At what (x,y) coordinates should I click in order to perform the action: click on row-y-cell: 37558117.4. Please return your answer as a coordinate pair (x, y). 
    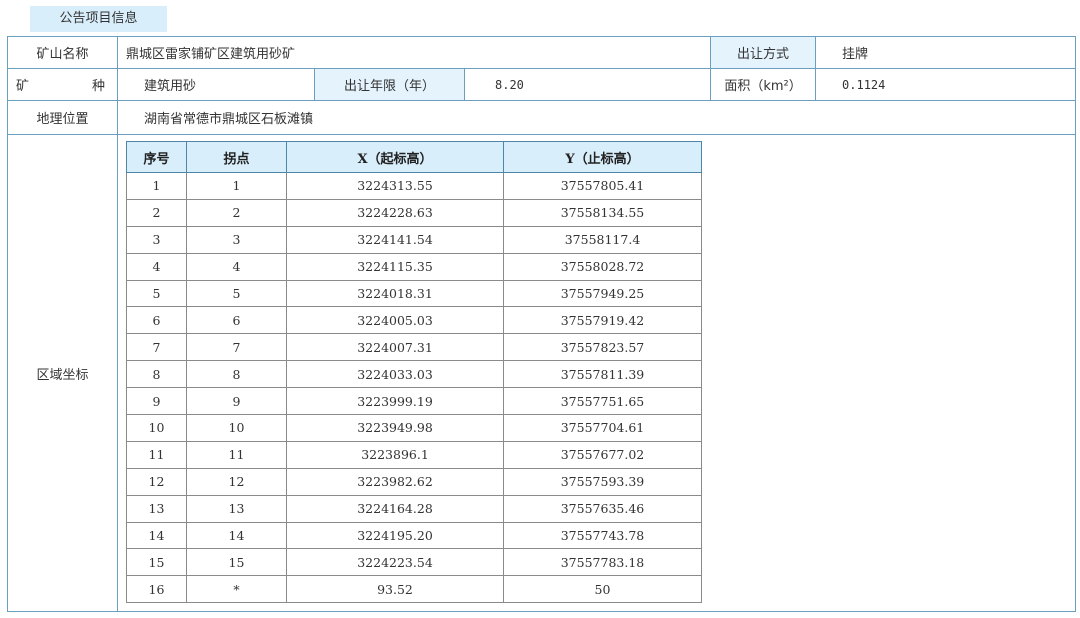
    Looking at the image, I should click on (602, 239).